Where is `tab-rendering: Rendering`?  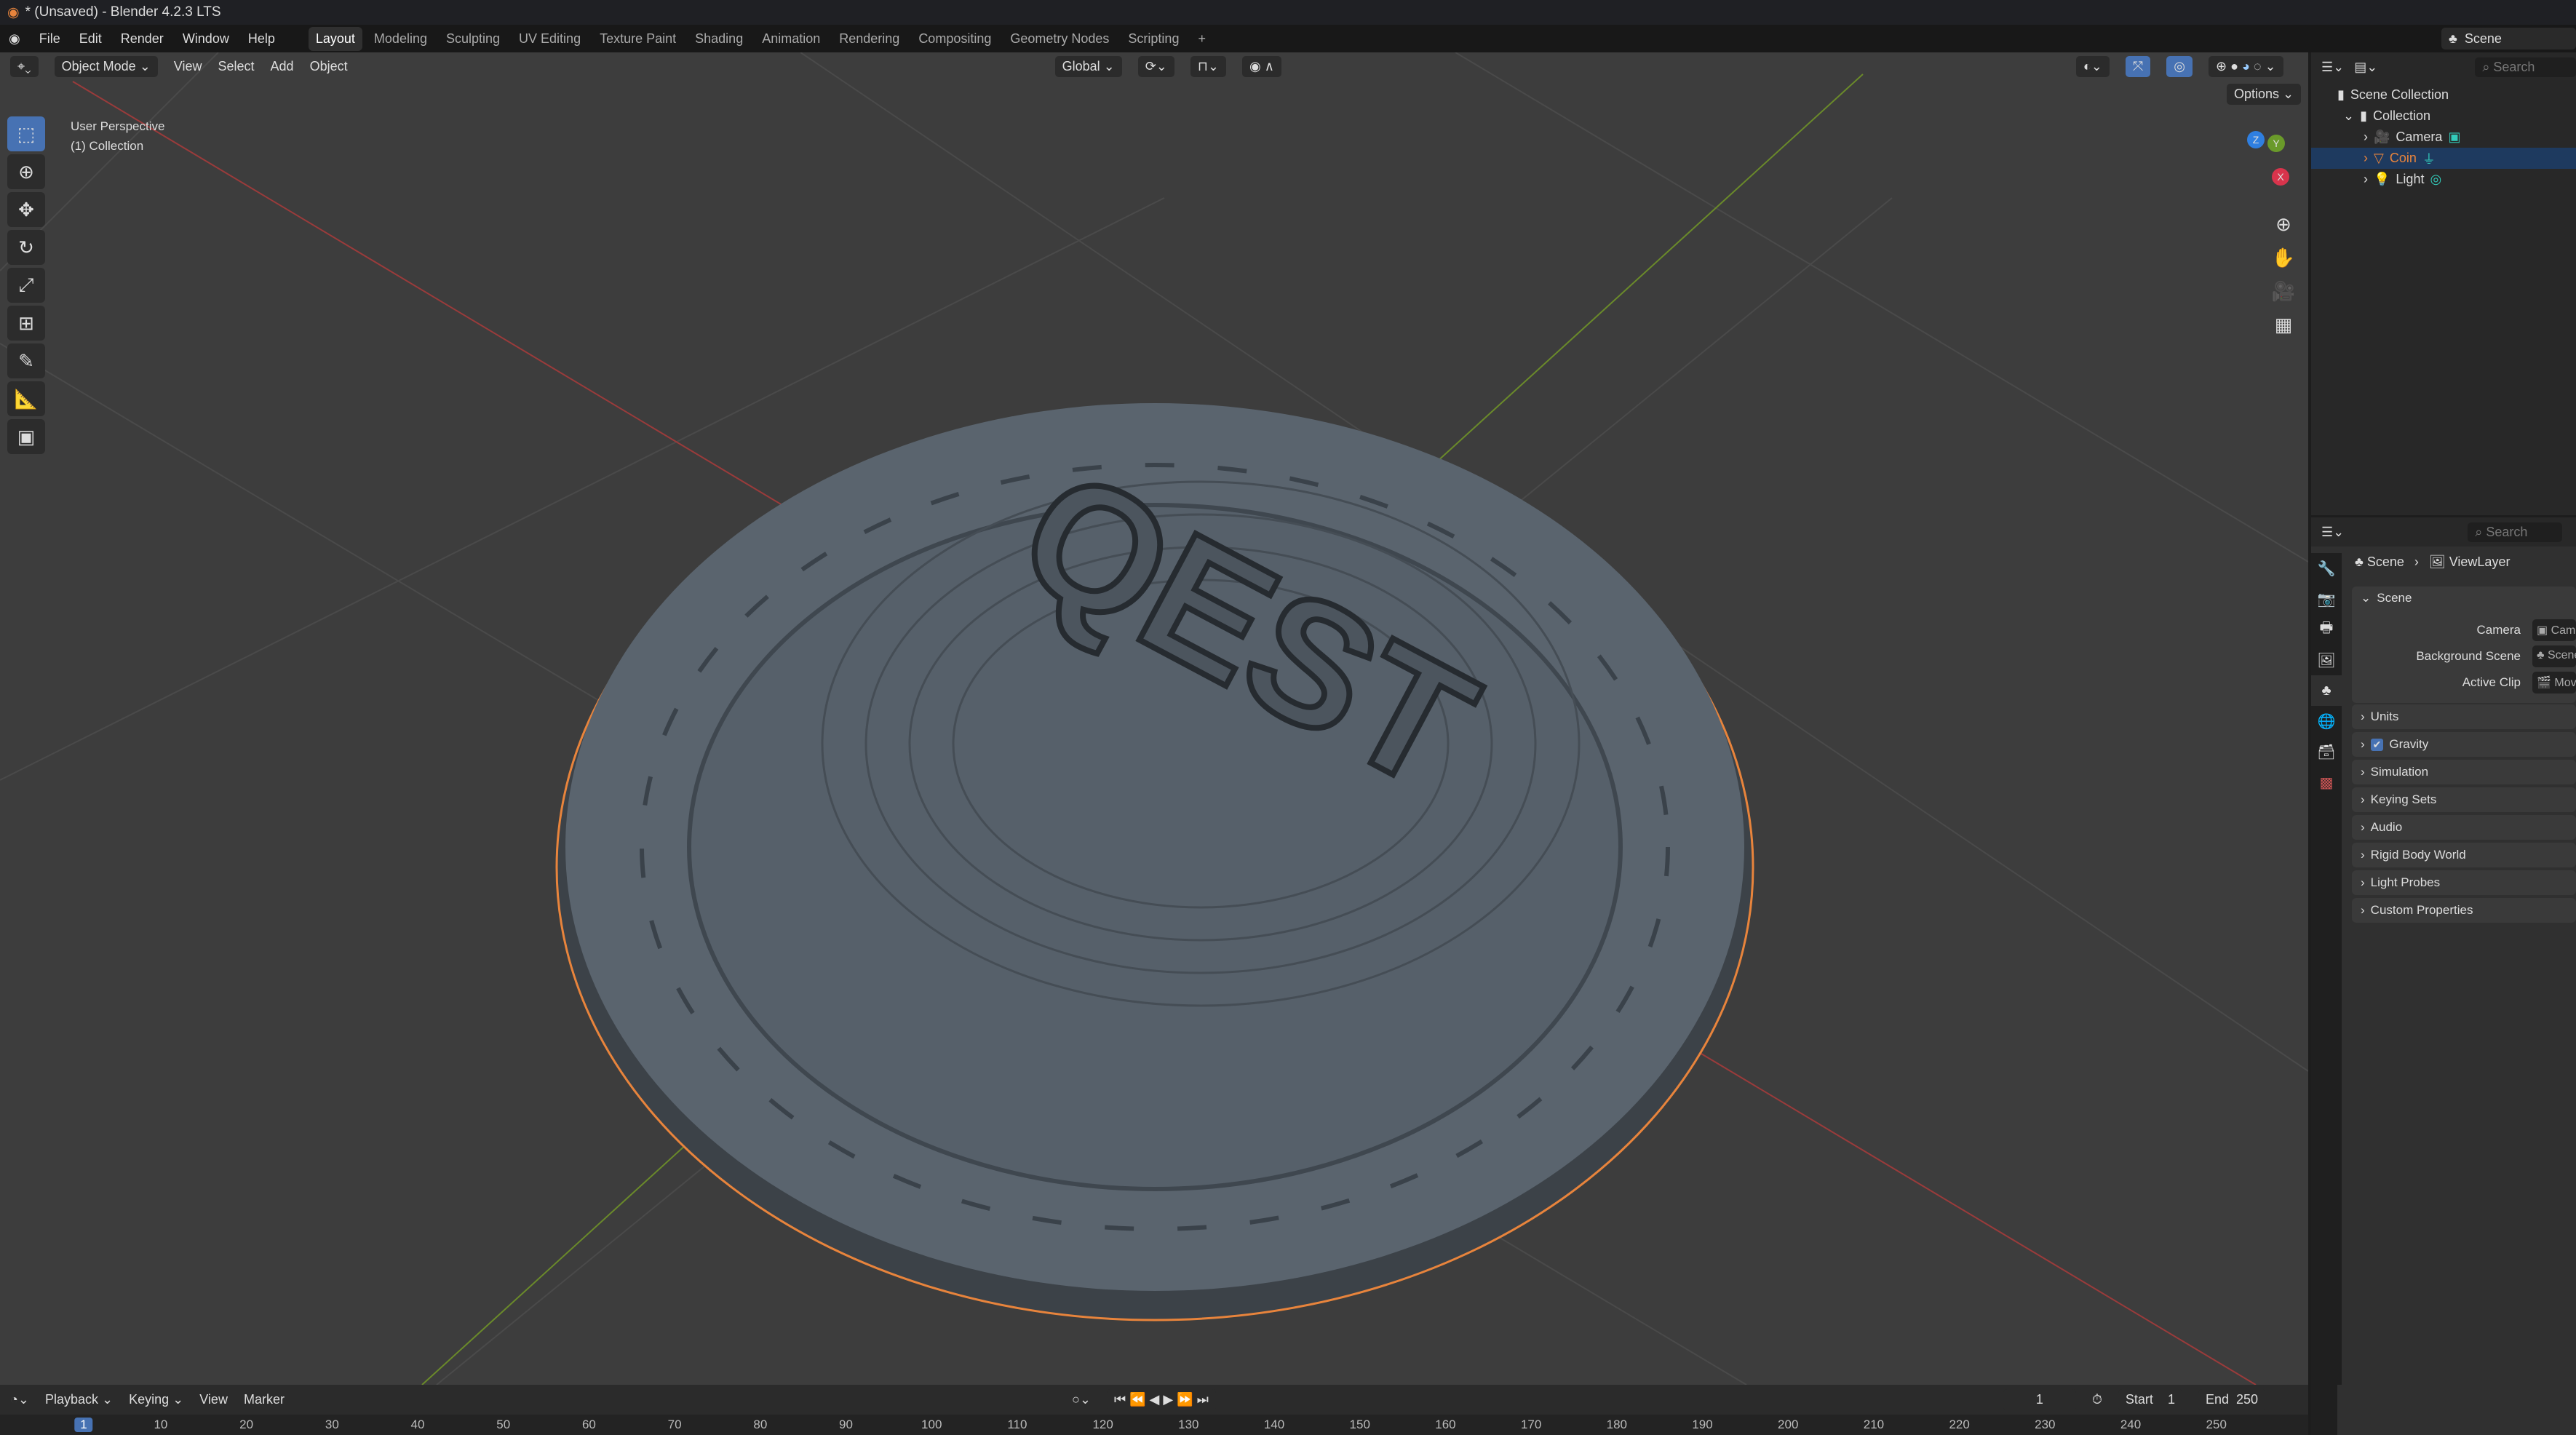
tab-rendering: Rendering is located at coordinates (869, 39).